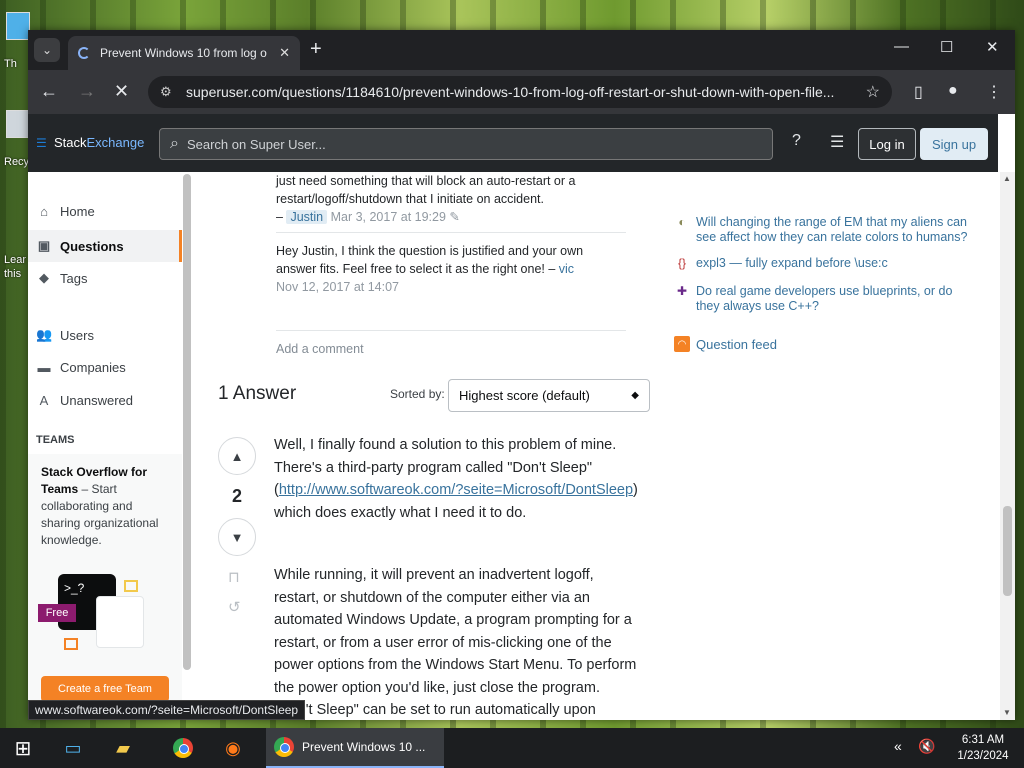  I want to click on sort-select: Highest score (default) ◆, so click(549, 395).